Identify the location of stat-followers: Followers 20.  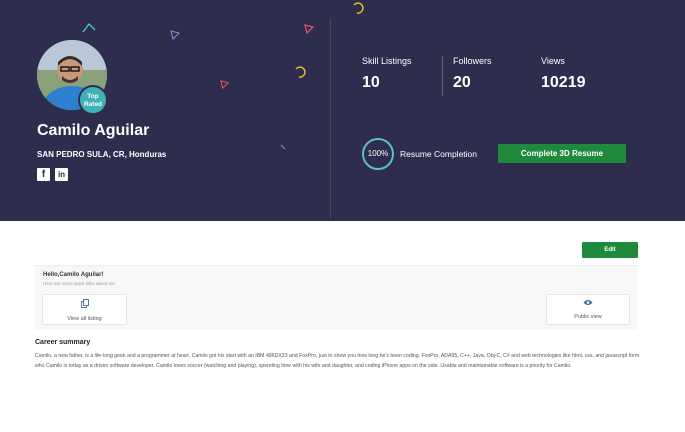
(472, 74).